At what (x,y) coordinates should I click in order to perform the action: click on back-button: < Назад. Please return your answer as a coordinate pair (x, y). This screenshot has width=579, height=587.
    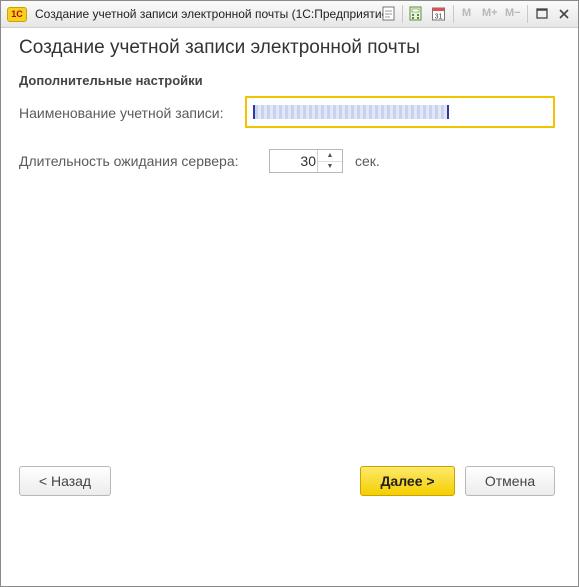
    Looking at the image, I should click on (65, 481).